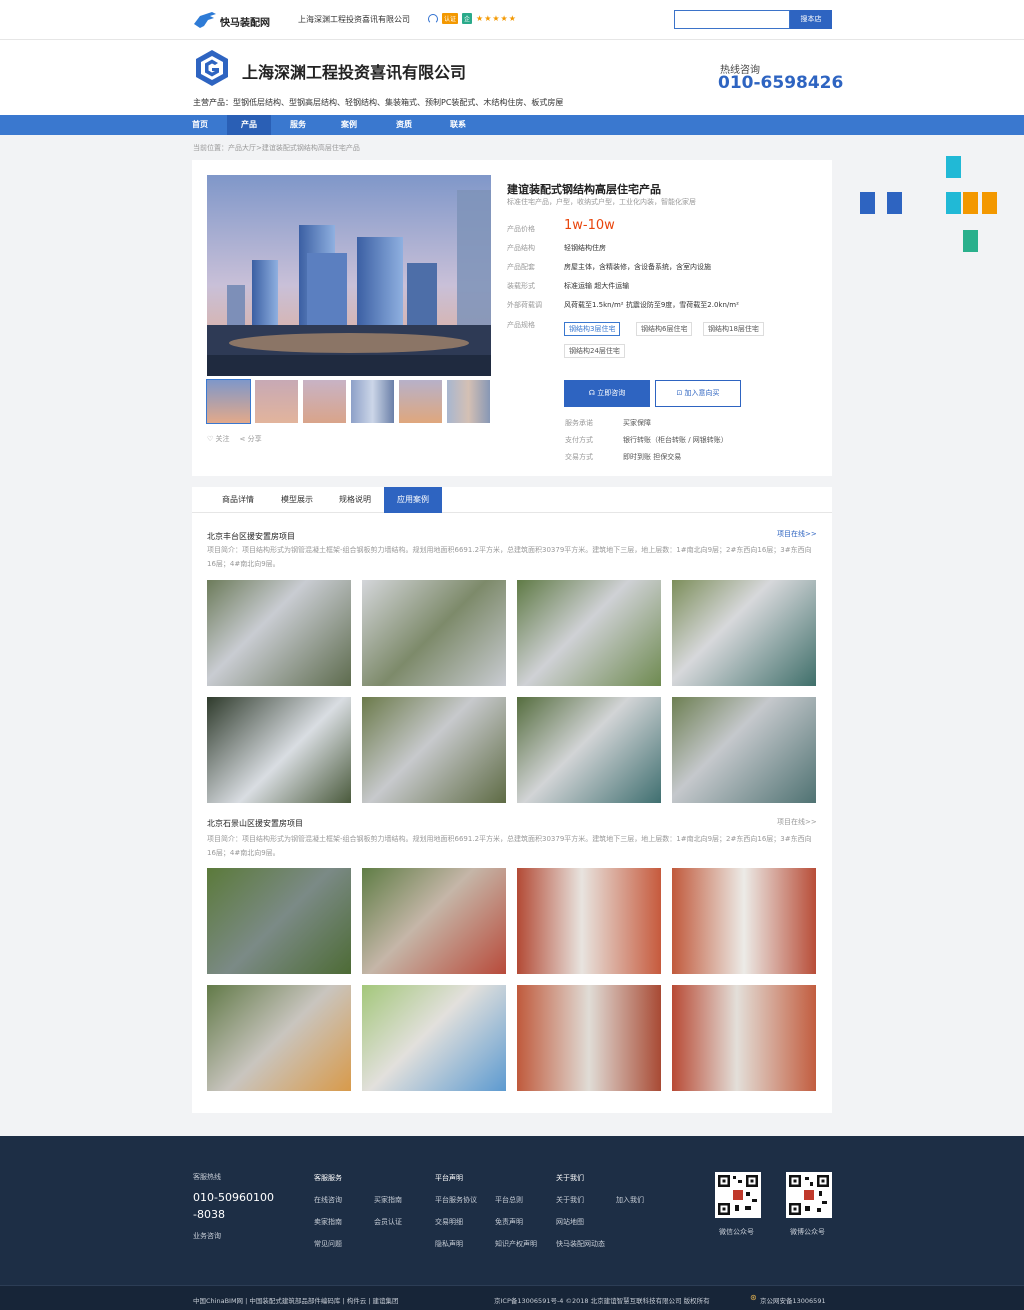 The image size is (1024, 1310). Describe the element at coordinates (234, 439) in the screenshot. I see `follow-share-bar: ♡ 关注 ⋖ 分享` at that location.